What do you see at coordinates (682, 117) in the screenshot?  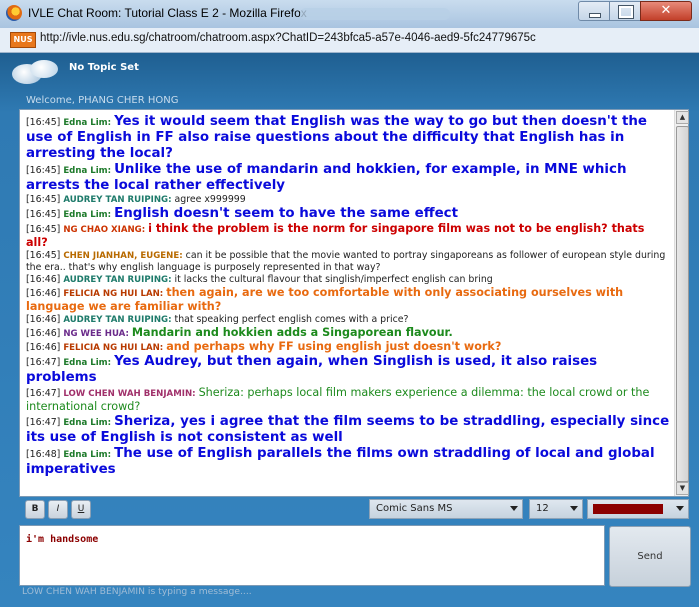 I see `scroll-up-icon: ▲` at bounding box center [682, 117].